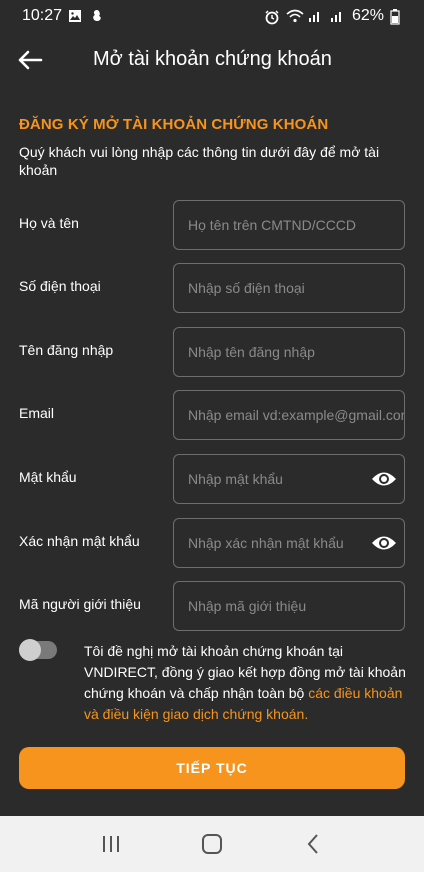 The image size is (424, 872). I want to click on home-button, so click(212, 844).